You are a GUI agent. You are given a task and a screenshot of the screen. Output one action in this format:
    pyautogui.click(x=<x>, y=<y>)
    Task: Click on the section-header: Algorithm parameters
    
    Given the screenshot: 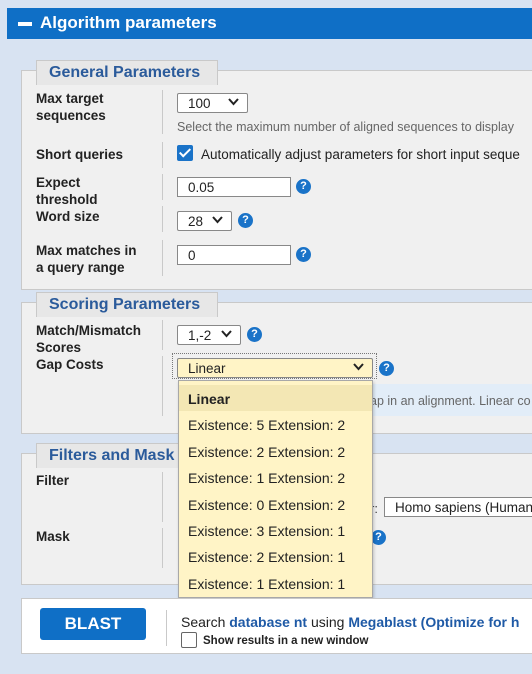 What is the action you would take?
    pyautogui.click(x=269, y=23)
    